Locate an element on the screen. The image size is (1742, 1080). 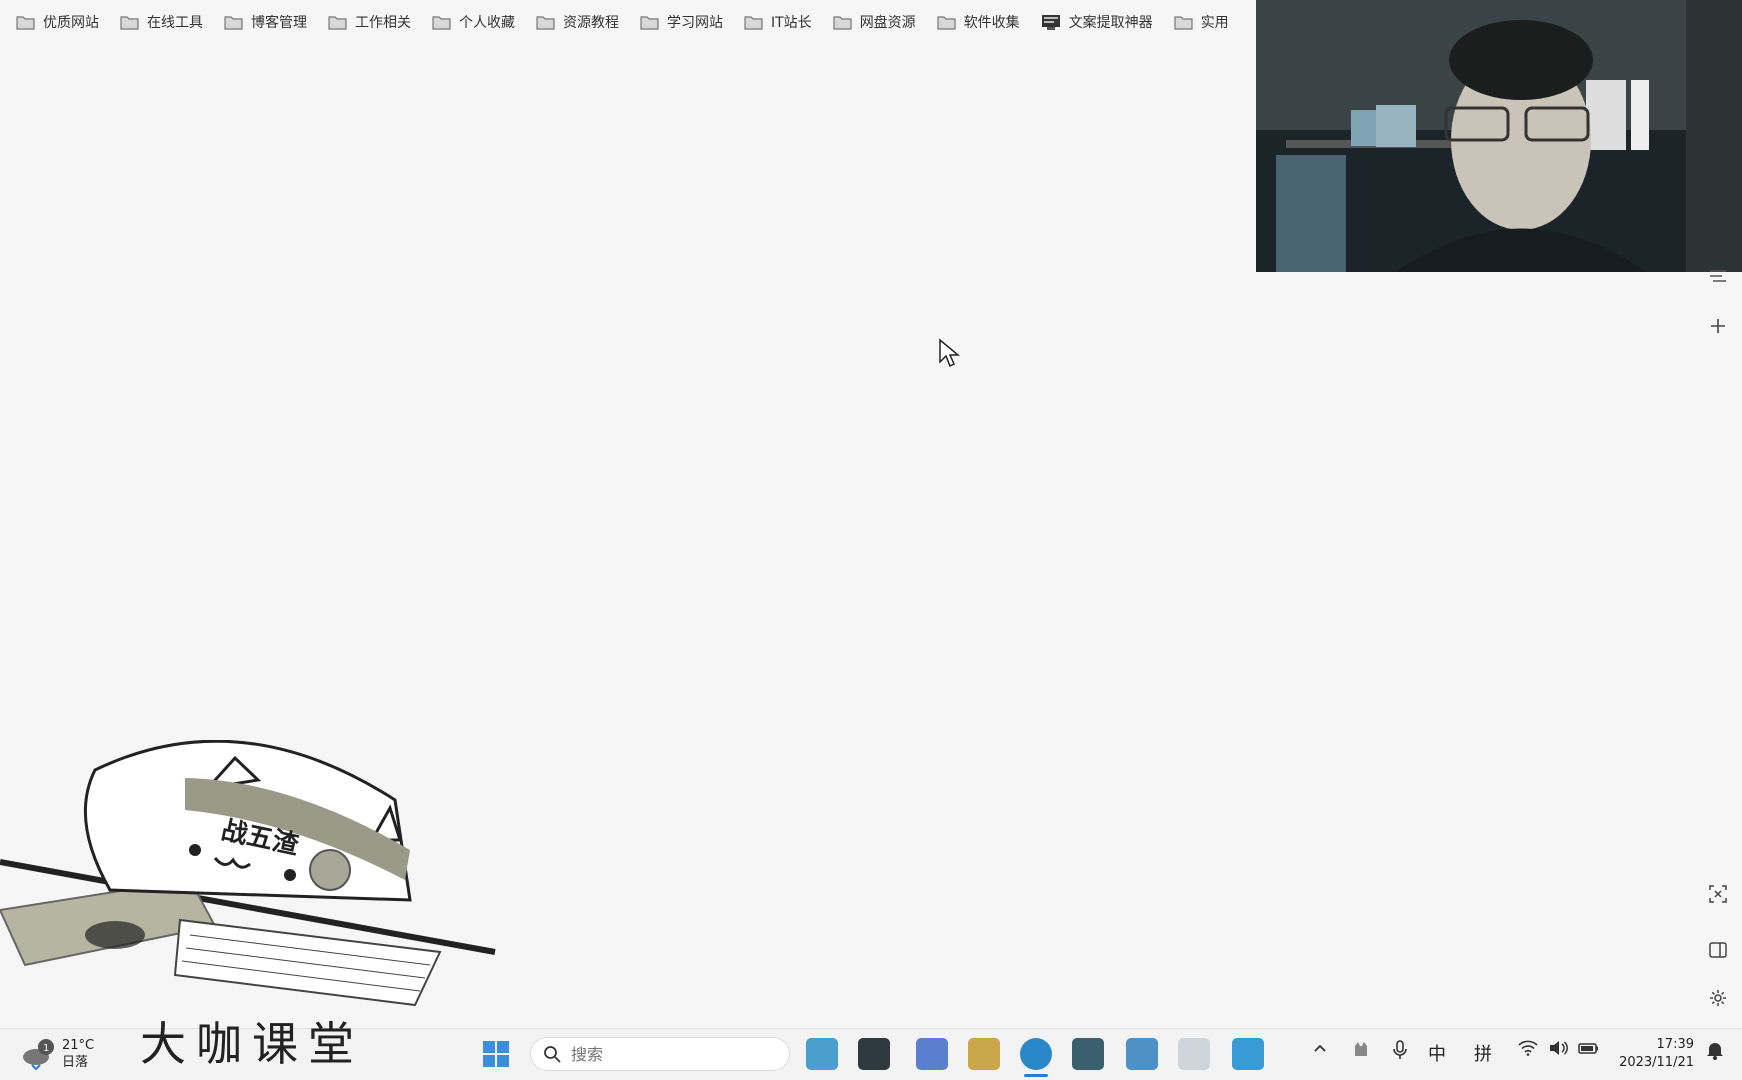
ime-mode: 拼 is located at coordinates (1483, 1053).